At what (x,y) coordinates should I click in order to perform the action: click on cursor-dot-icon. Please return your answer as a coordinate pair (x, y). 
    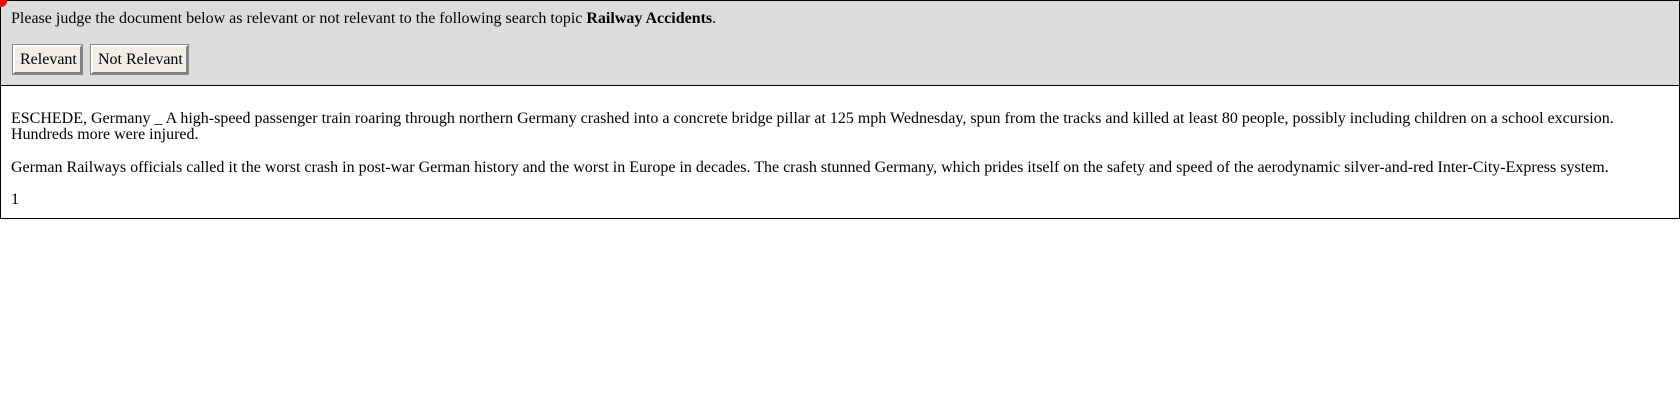
    Looking at the image, I should click on (3, 3).